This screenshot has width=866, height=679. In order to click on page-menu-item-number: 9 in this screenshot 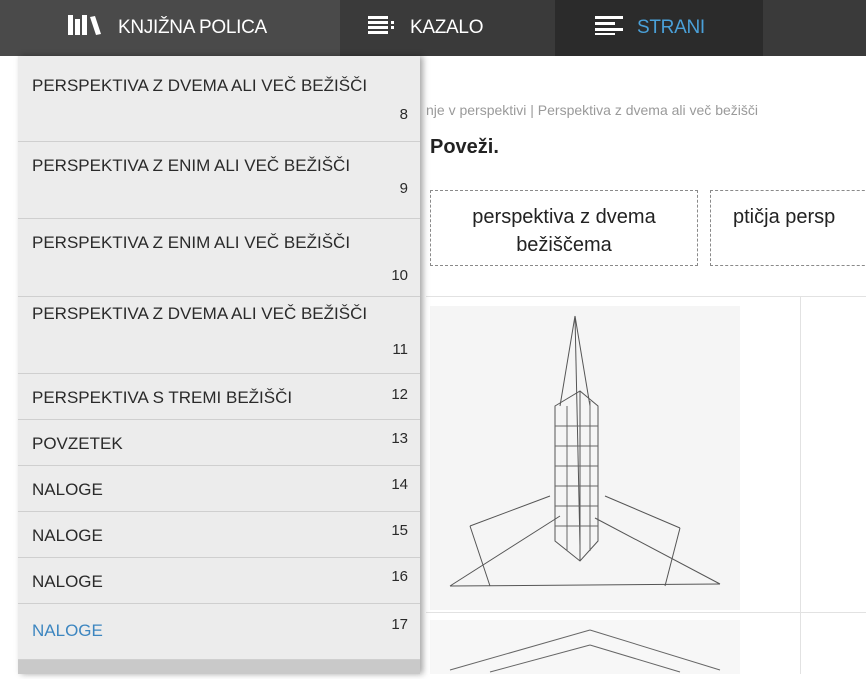, I will do `click(403, 188)`.